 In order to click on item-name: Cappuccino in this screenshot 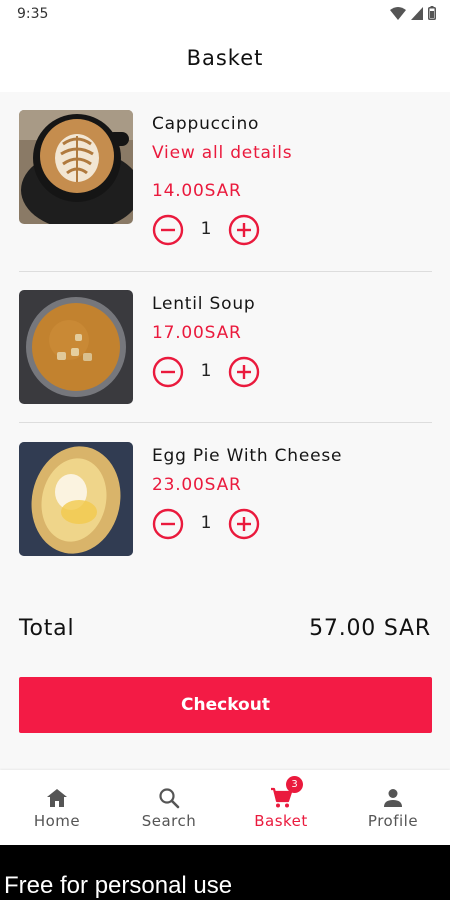, I will do `click(206, 124)`.